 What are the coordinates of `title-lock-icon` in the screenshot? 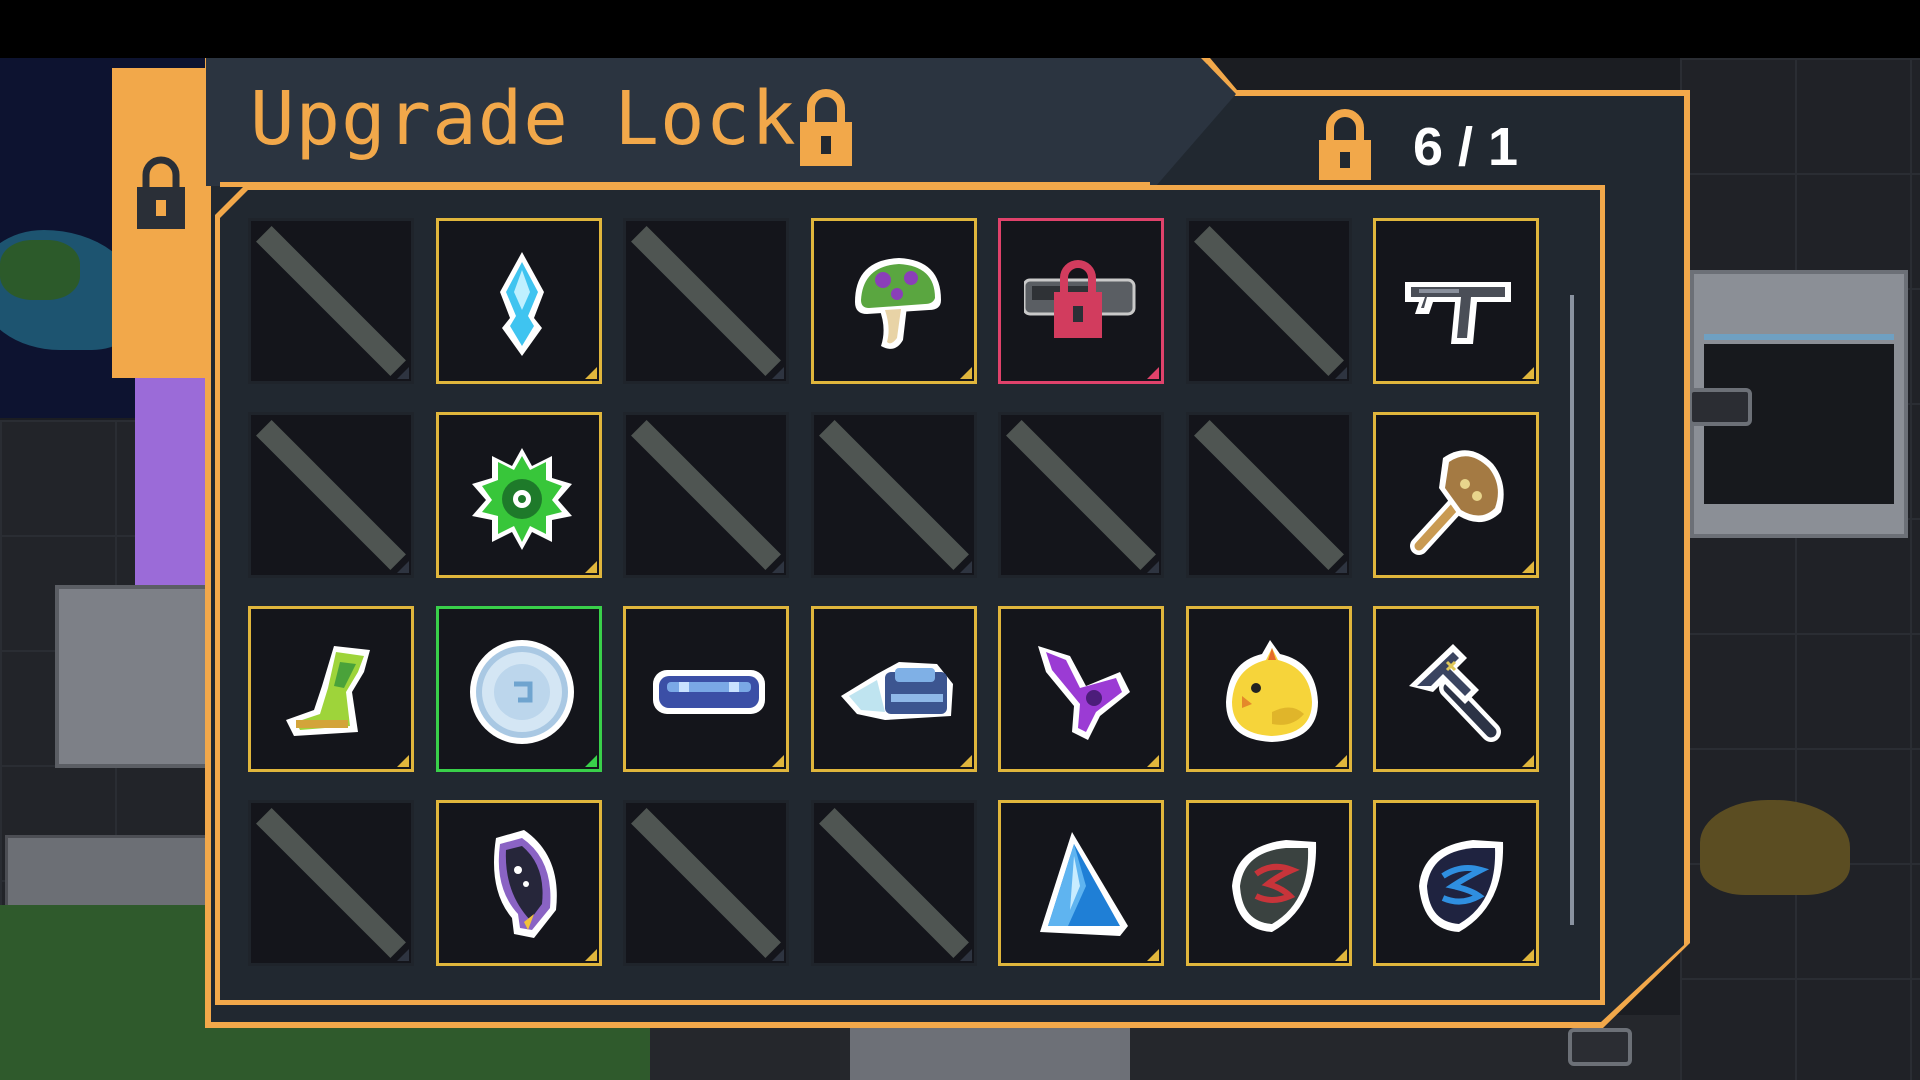 It's located at (826, 127).